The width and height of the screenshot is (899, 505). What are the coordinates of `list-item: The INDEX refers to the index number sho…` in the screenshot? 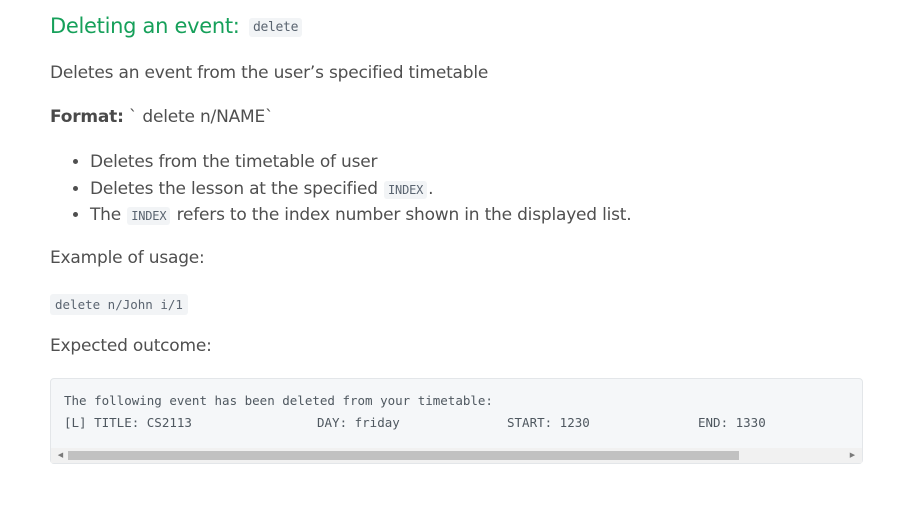 It's located at (361, 216).